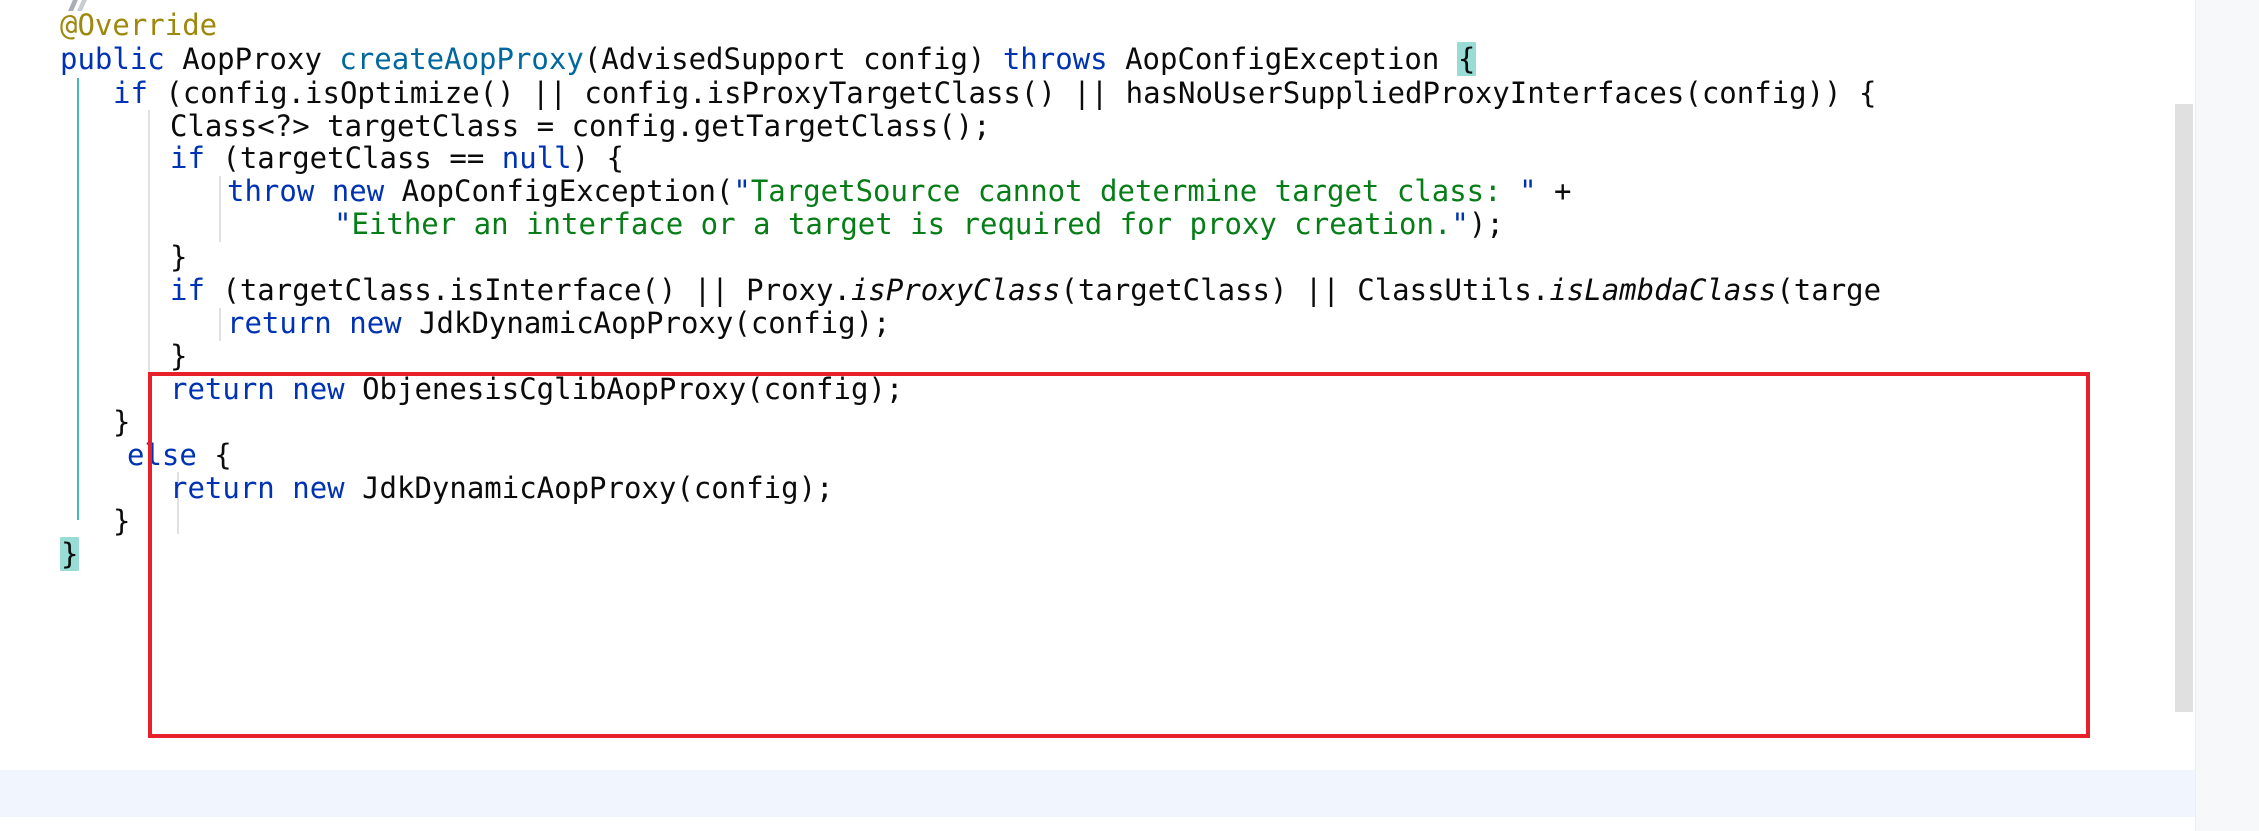  Describe the element at coordinates (1486, 224) in the screenshot. I see `line-exception-message-continued-token-3: );` at that location.